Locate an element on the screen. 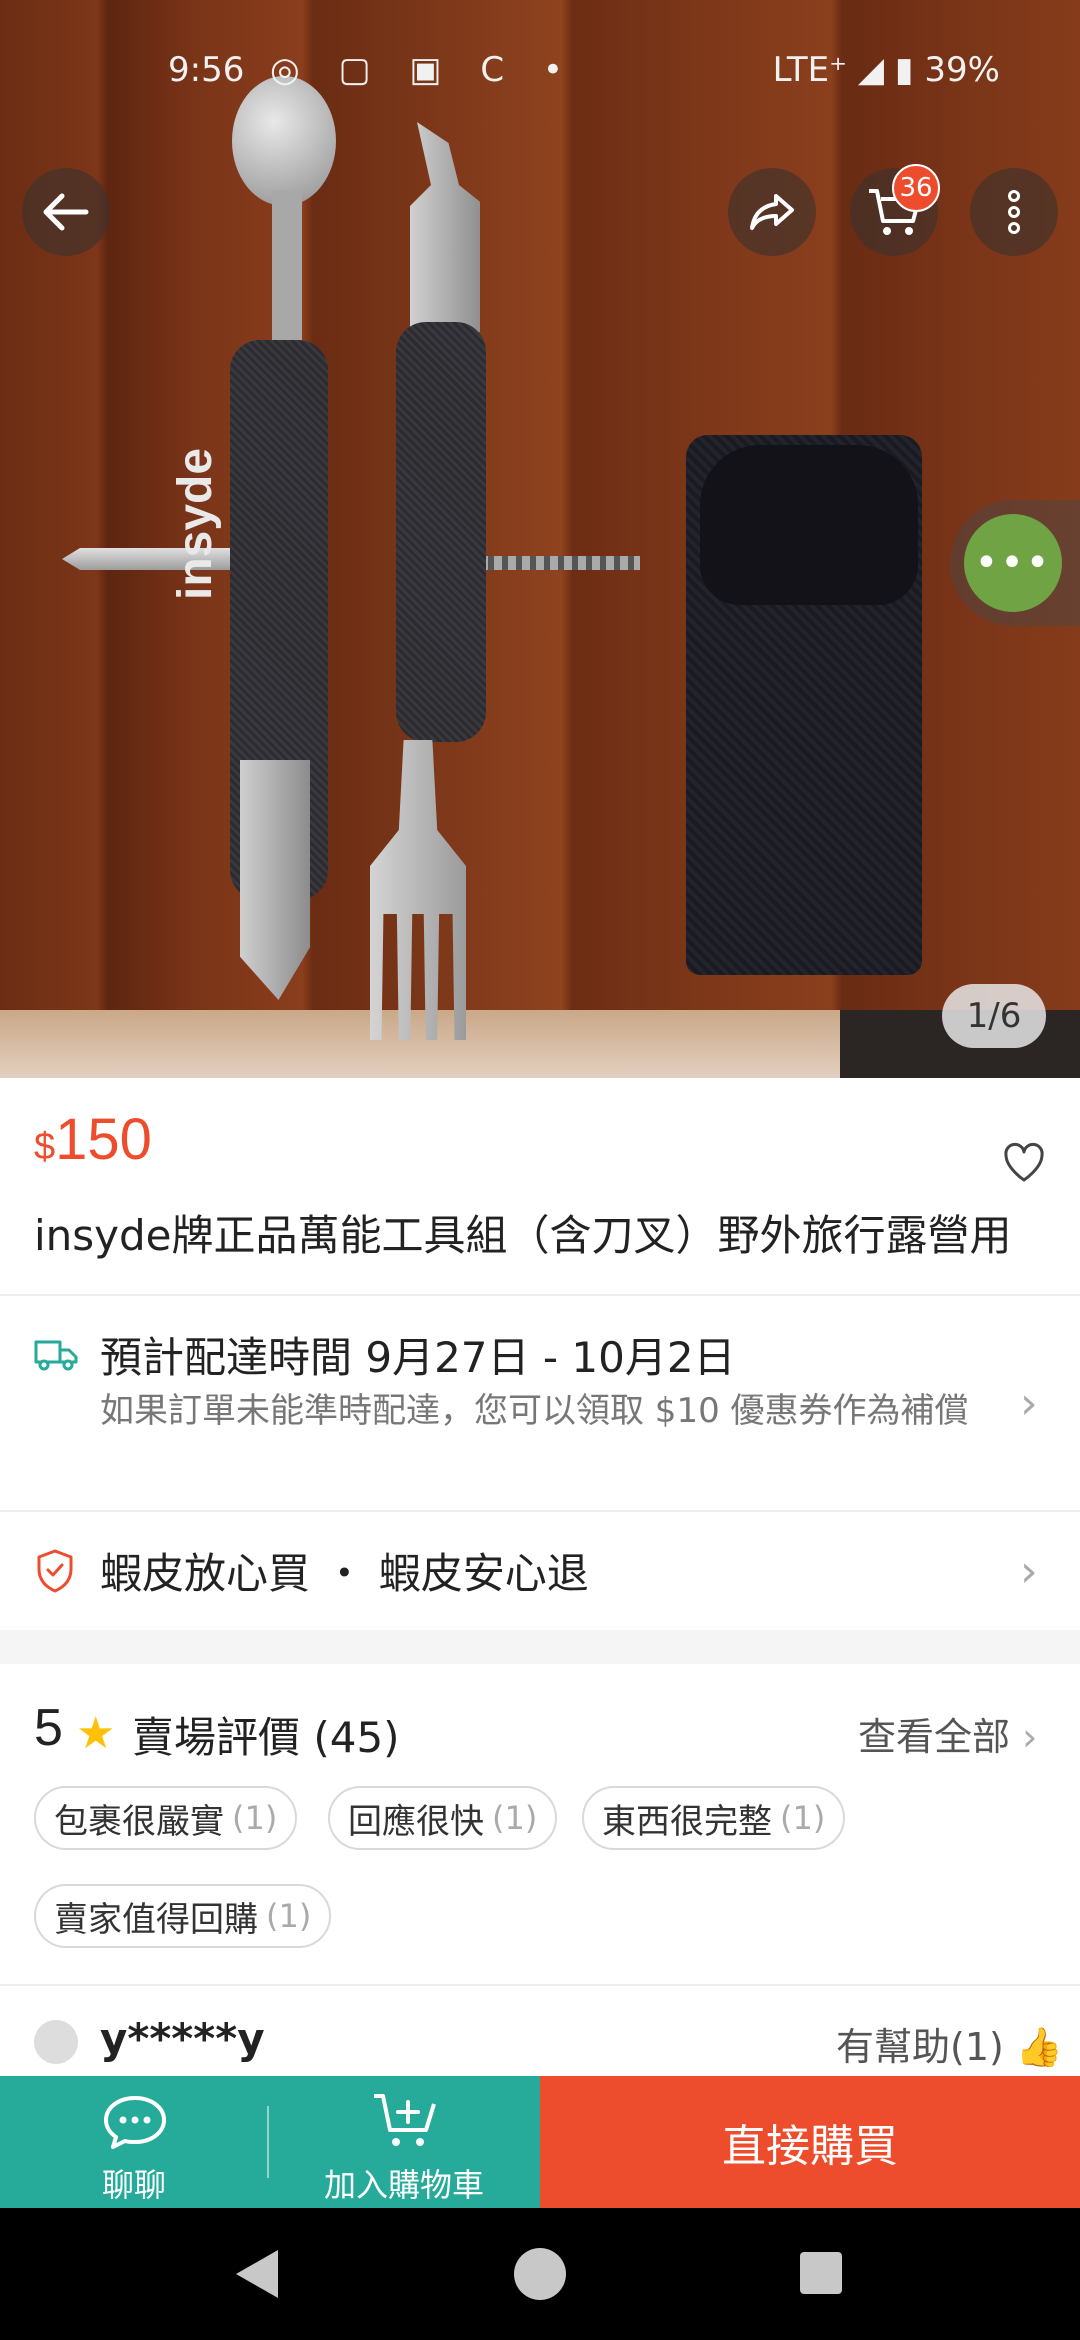  thumbs-up-icon: 👍 is located at coordinates (1039, 2047).